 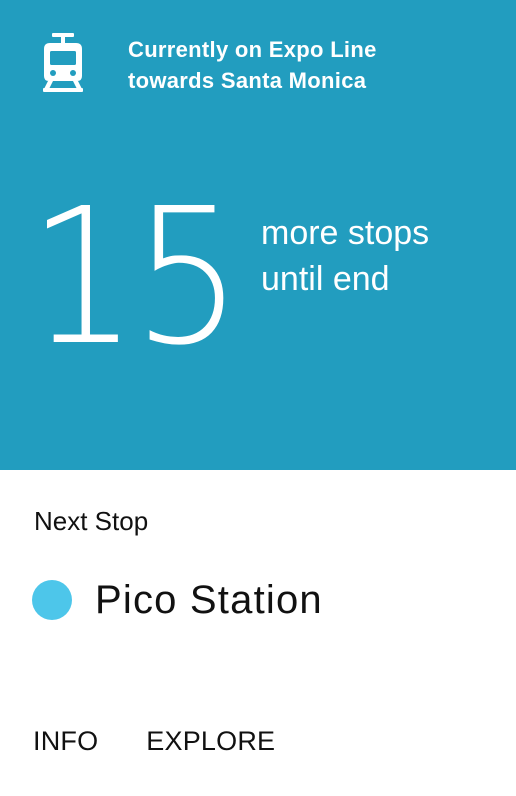 I want to click on stops-caption-line2: until end, so click(x=325, y=279).